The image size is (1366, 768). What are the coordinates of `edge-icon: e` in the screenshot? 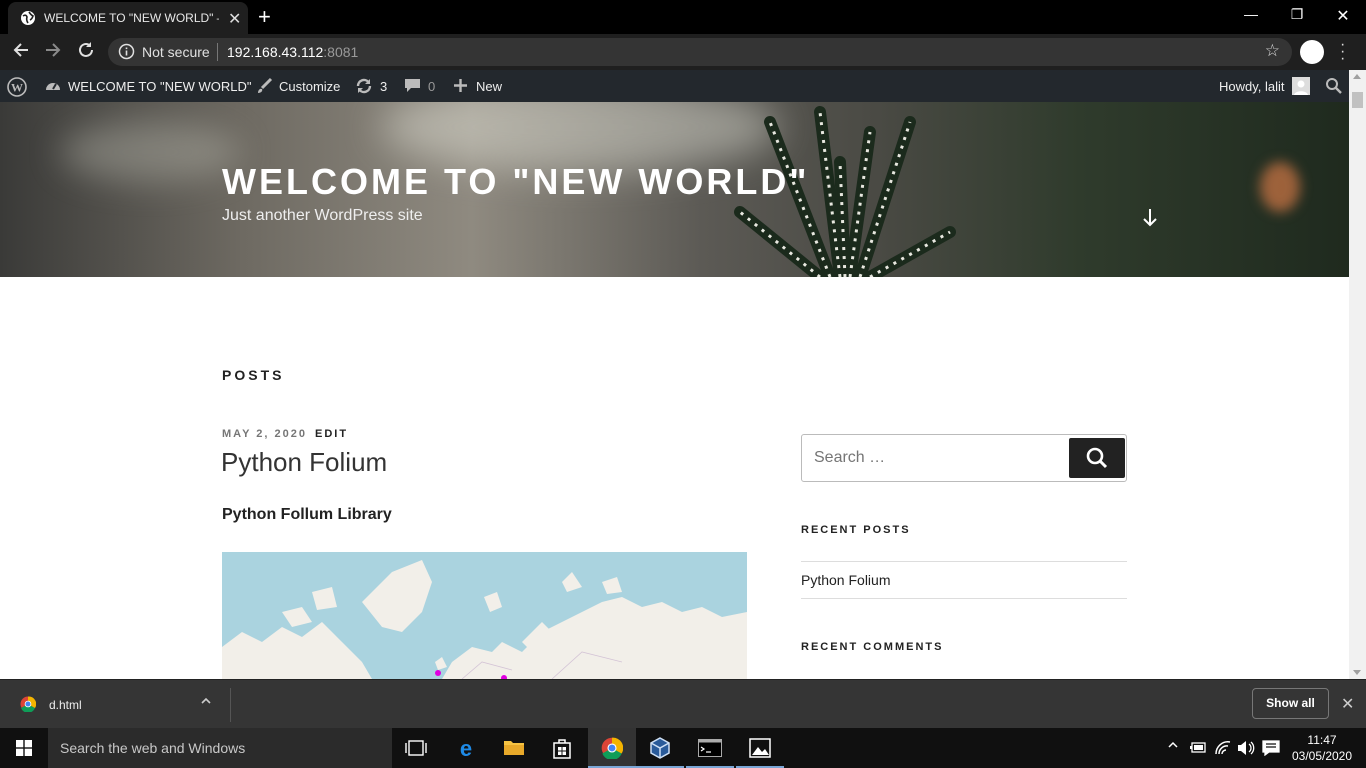 It's located at (466, 748).